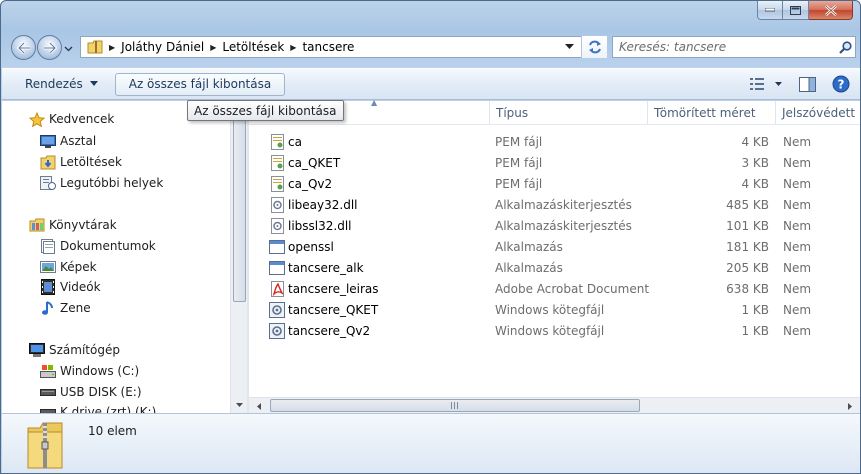 The image size is (861, 474). I want to click on nav-computer: Számítógép, so click(74, 350).